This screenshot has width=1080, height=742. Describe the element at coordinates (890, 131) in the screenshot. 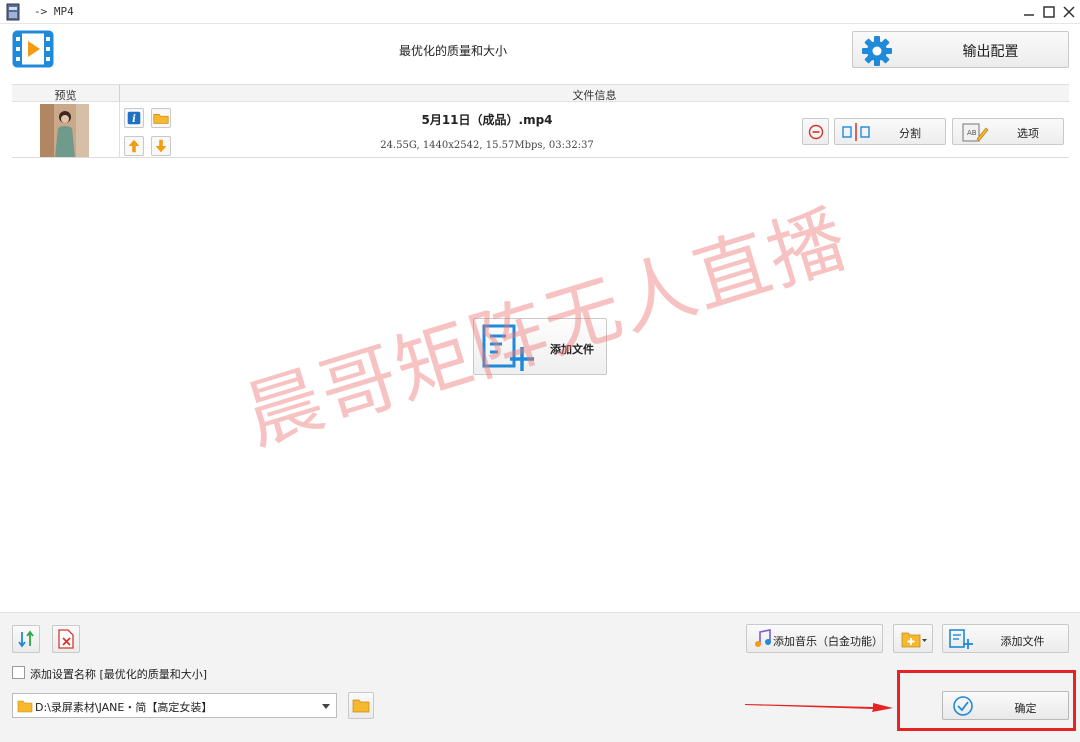

I see `split-button: 分割` at that location.